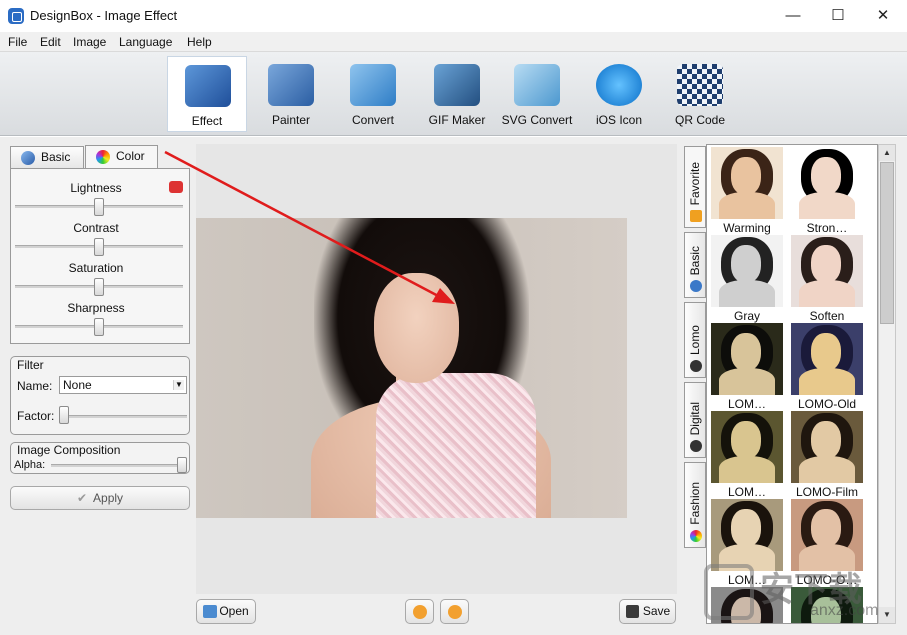  What do you see at coordinates (89, 42) in the screenshot?
I see `menu-image: Image` at bounding box center [89, 42].